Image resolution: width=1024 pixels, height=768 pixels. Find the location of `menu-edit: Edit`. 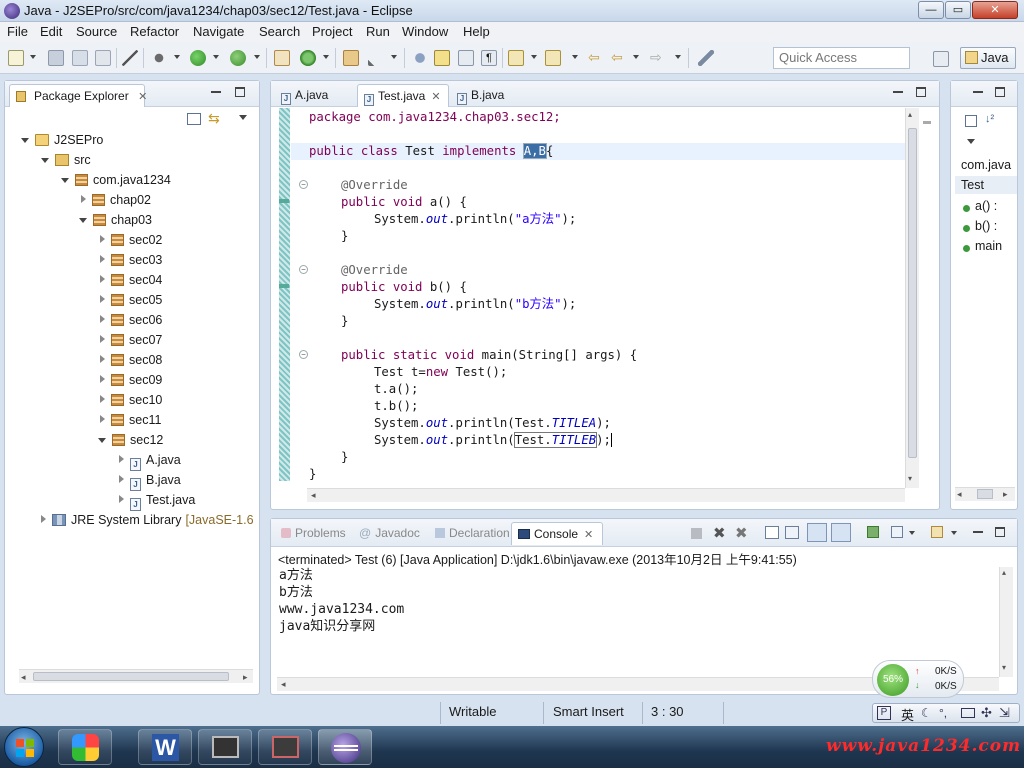

menu-edit: Edit is located at coordinates (51, 31).